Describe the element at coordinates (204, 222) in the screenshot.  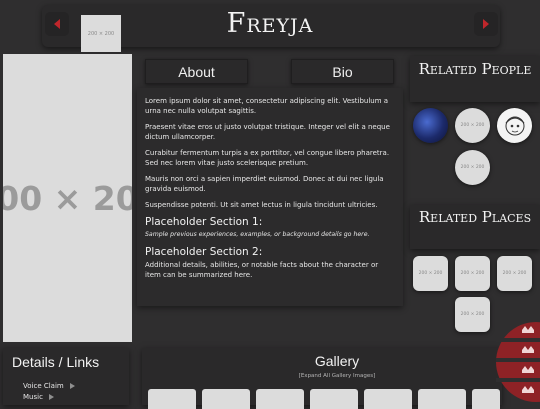
I see `section-1-heading: Placeholder Section 1:` at that location.